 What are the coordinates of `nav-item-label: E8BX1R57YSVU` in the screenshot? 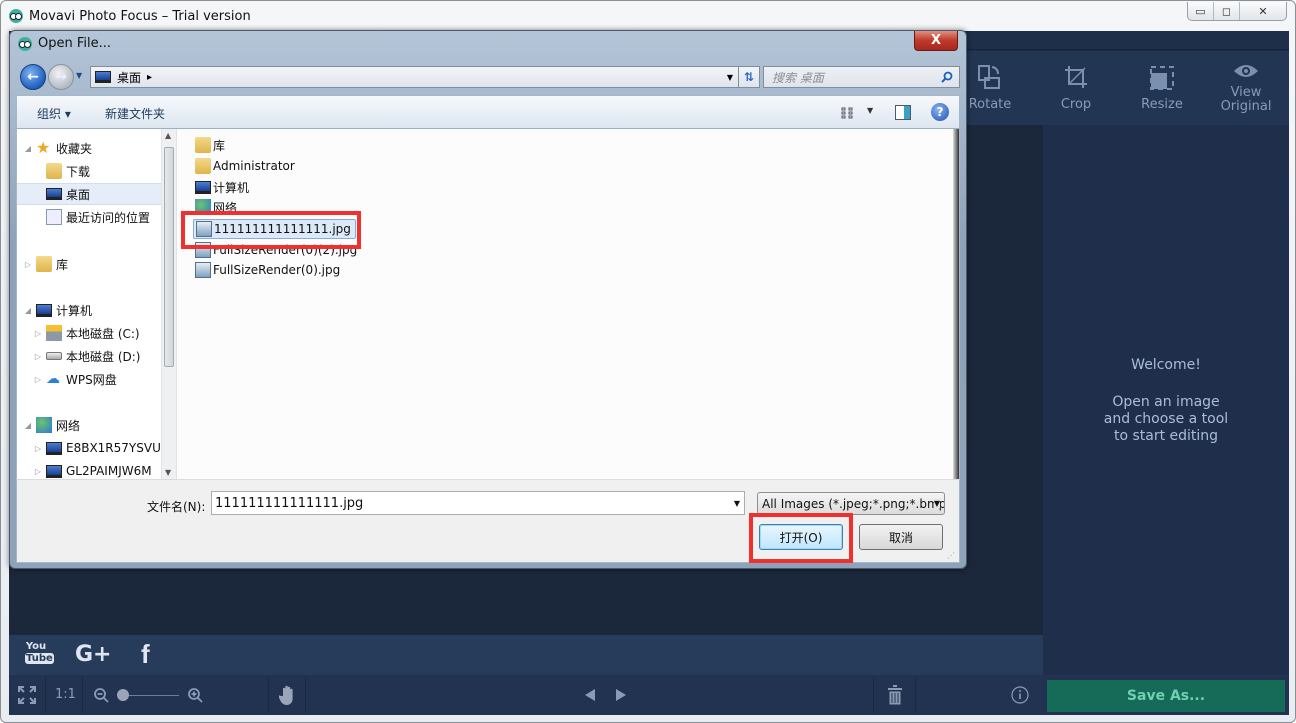 It's located at (113, 448).